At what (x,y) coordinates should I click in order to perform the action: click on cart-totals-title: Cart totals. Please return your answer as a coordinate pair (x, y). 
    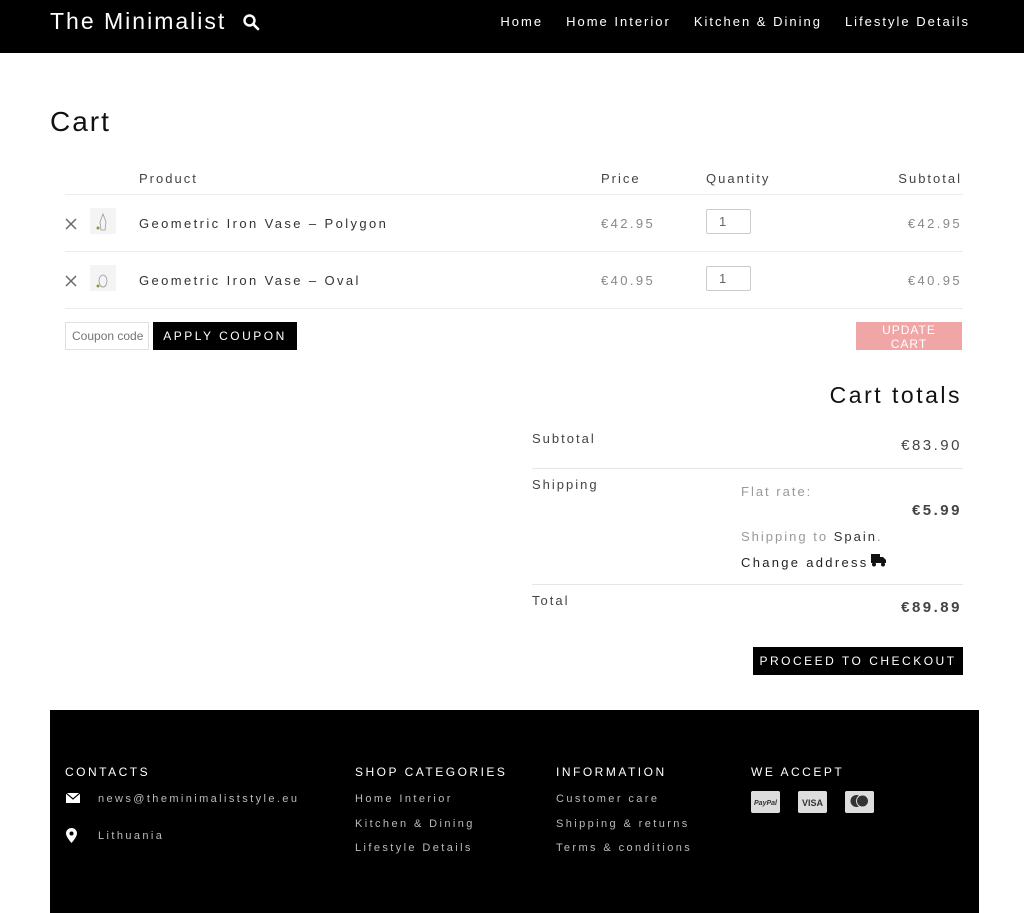
    Looking at the image, I should click on (895, 395).